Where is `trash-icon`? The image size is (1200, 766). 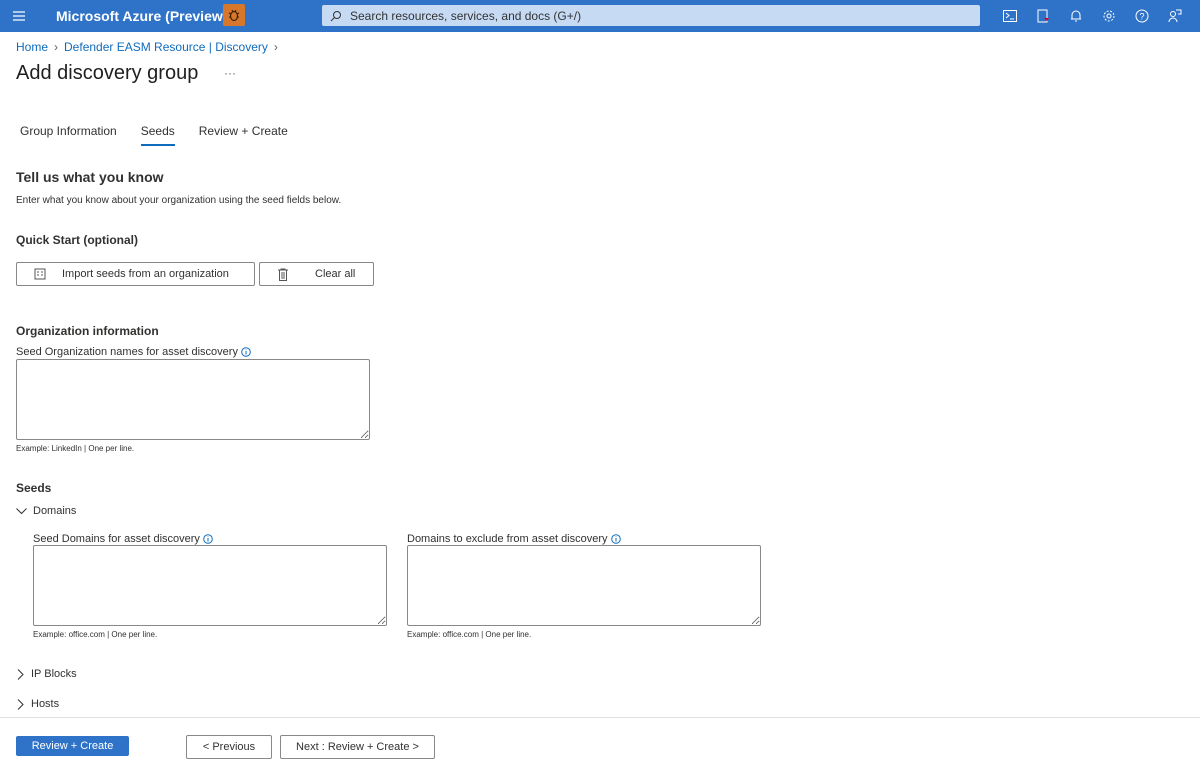 trash-icon is located at coordinates (283, 274).